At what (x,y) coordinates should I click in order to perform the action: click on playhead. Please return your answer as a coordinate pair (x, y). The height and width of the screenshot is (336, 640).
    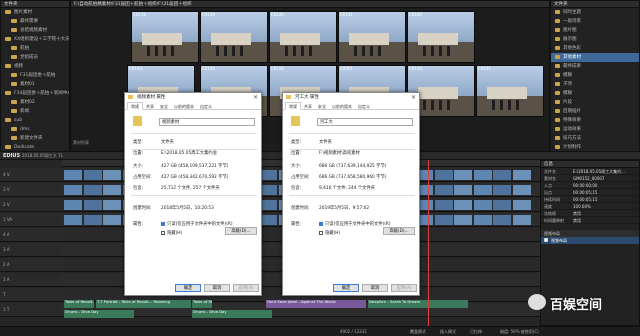
    Looking at the image, I should click on (428, 243).